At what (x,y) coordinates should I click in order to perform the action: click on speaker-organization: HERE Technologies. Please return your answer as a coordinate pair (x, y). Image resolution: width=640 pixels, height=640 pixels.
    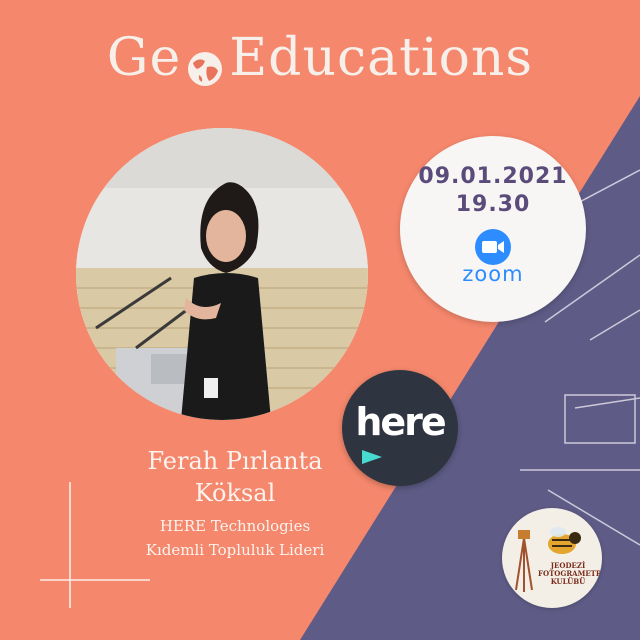
    Looking at the image, I should click on (235, 526).